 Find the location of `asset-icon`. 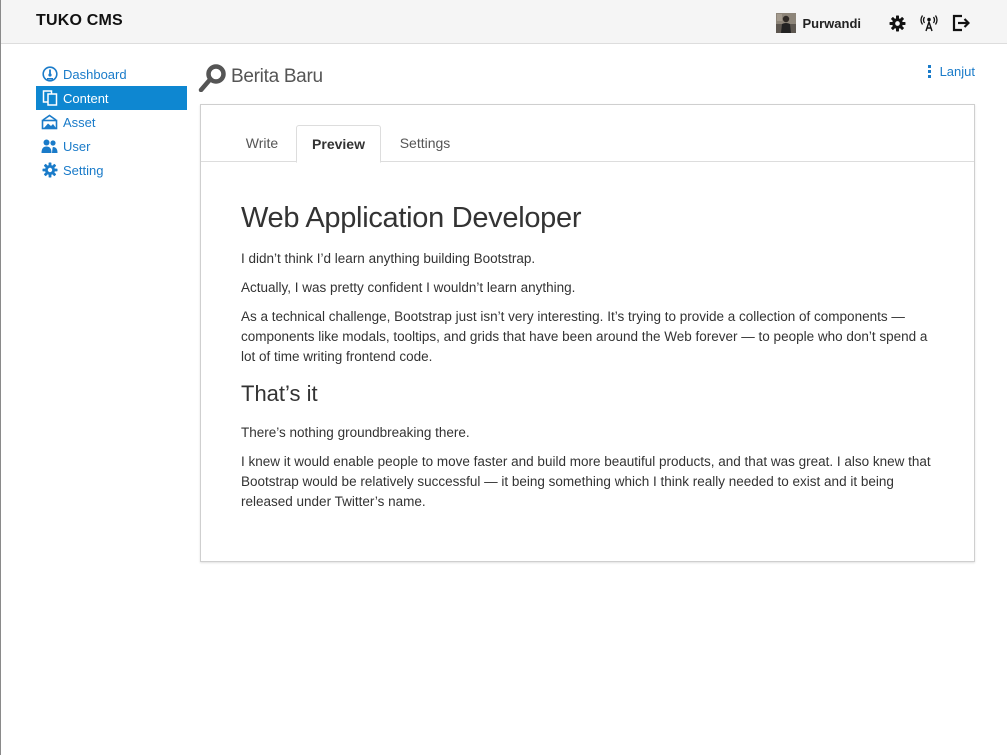

asset-icon is located at coordinates (49, 122).